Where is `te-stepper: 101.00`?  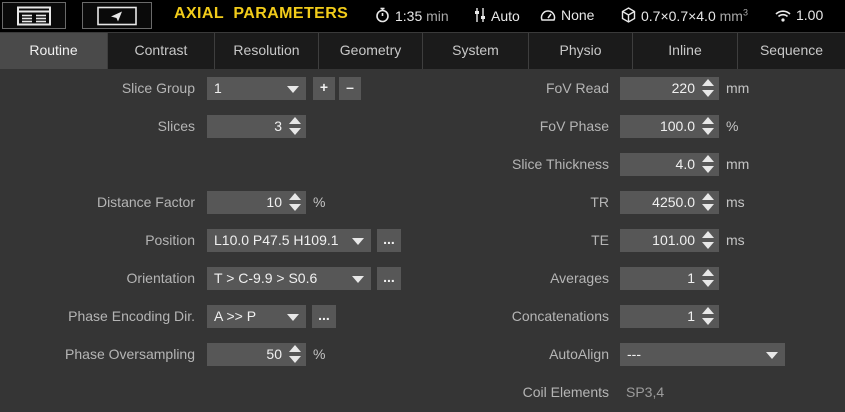 te-stepper: 101.00 is located at coordinates (669, 240).